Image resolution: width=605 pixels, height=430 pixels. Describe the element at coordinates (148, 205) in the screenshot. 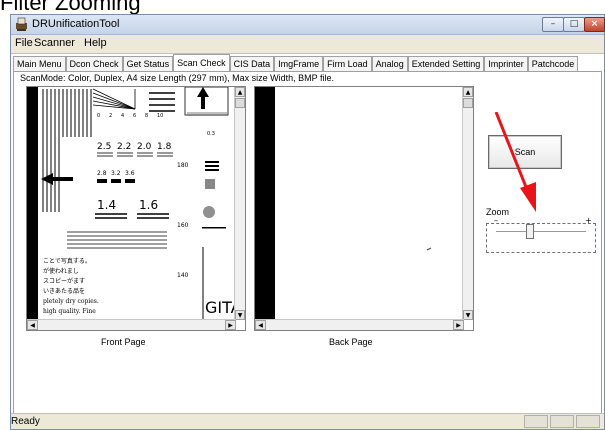

I see `front-res-1-6: 1.6` at that location.